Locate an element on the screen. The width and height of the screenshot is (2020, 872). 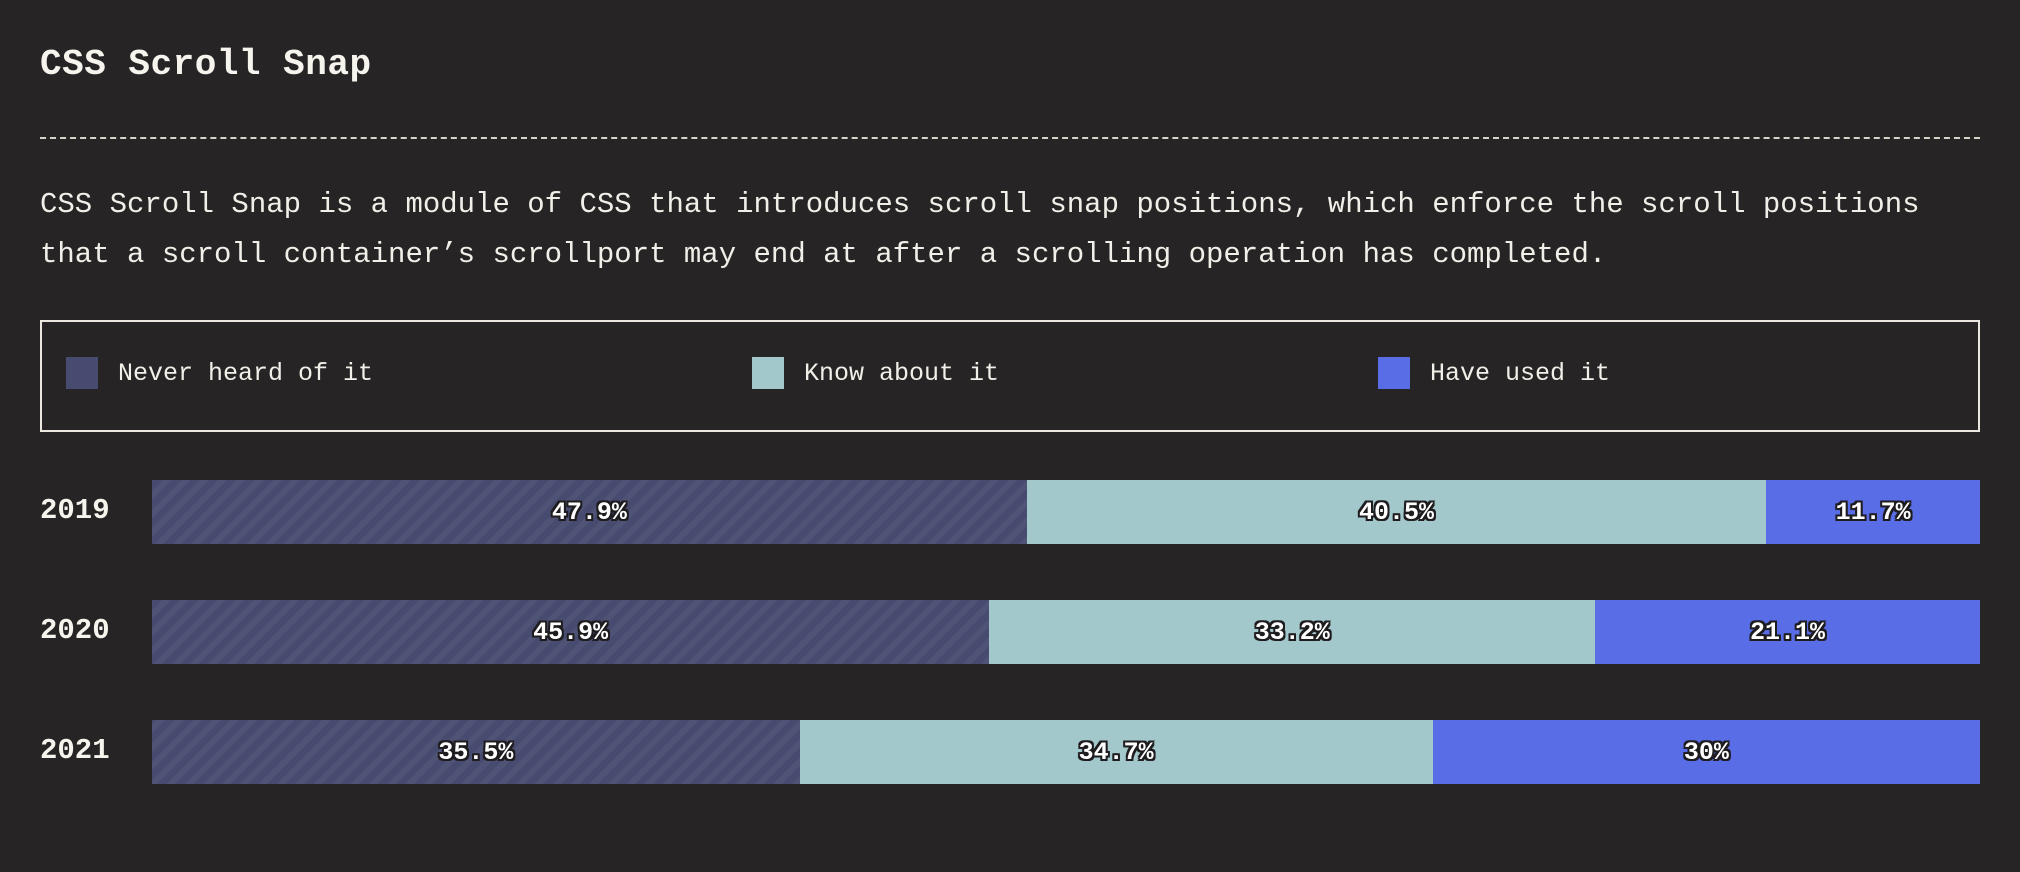
page-title: CSS Scroll Snap is located at coordinates (206, 64).